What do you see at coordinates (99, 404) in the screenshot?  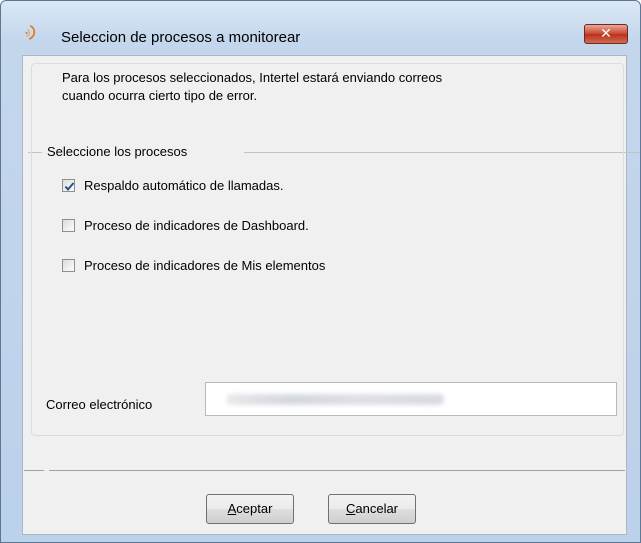 I see `email-label: Correo electrónico` at bounding box center [99, 404].